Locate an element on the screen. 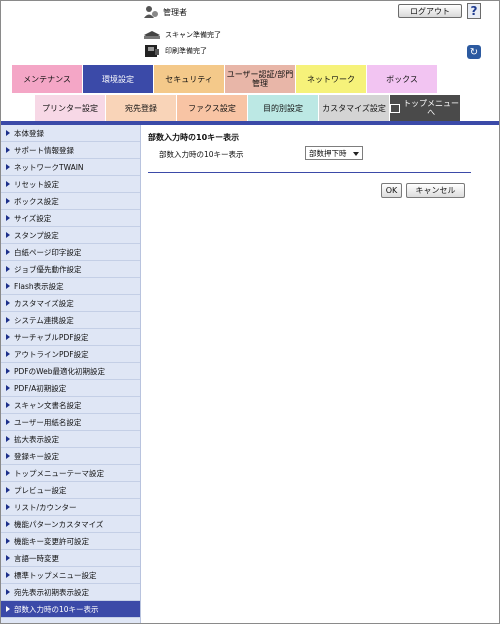 This screenshot has width=500, height=624. cancel-button: キャンセル is located at coordinates (435, 190).